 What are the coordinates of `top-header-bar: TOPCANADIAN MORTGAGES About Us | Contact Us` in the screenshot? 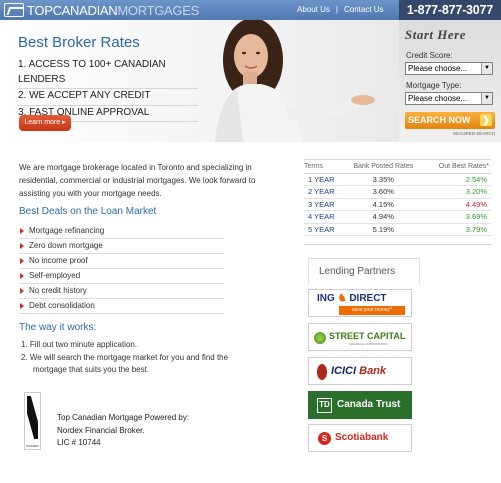 It's located at (199, 10).